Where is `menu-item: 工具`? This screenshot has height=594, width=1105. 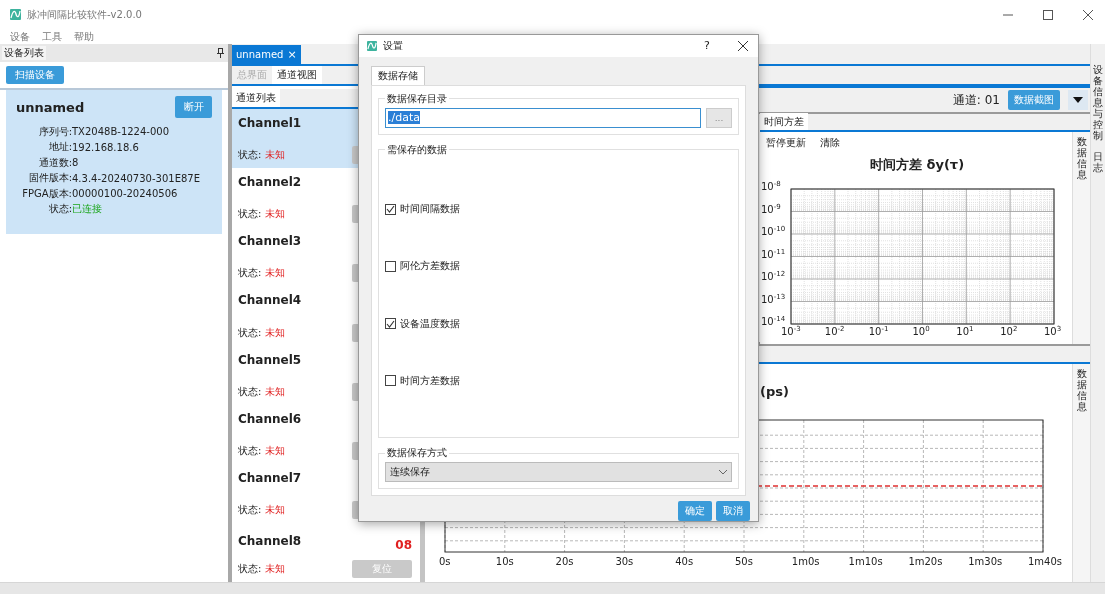
menu-item: 工具 is located at coordinates (52, 36).